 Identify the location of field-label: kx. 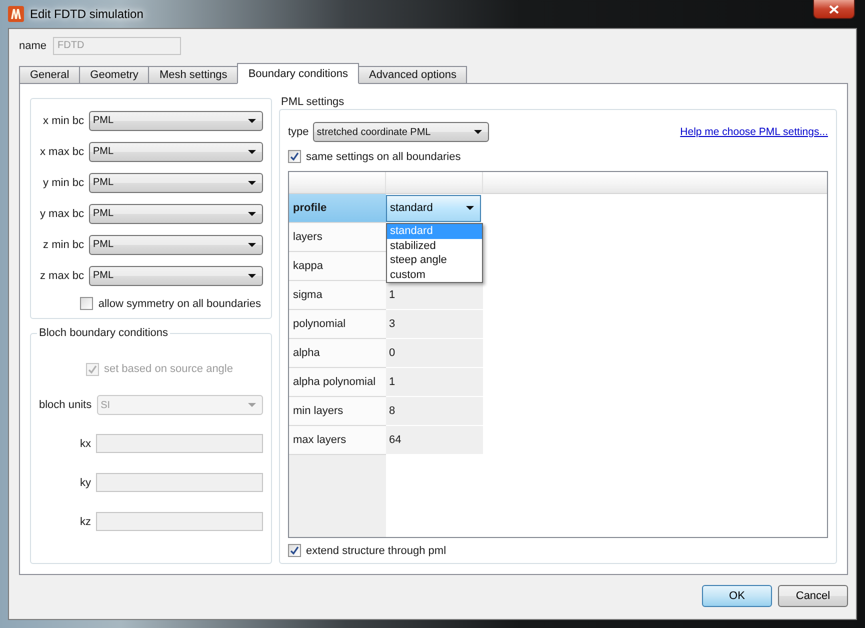
(85, 444).